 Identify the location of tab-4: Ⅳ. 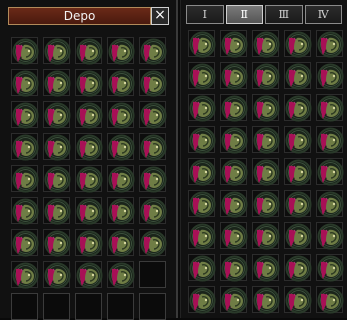
(323, 14).